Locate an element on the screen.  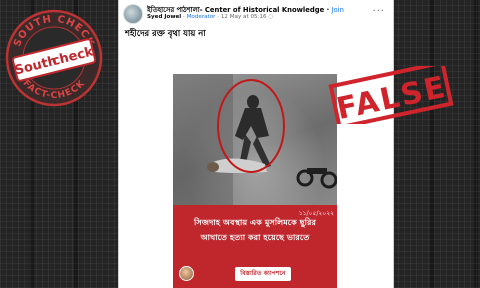
group-avatar is located at coordinates (133, 14).